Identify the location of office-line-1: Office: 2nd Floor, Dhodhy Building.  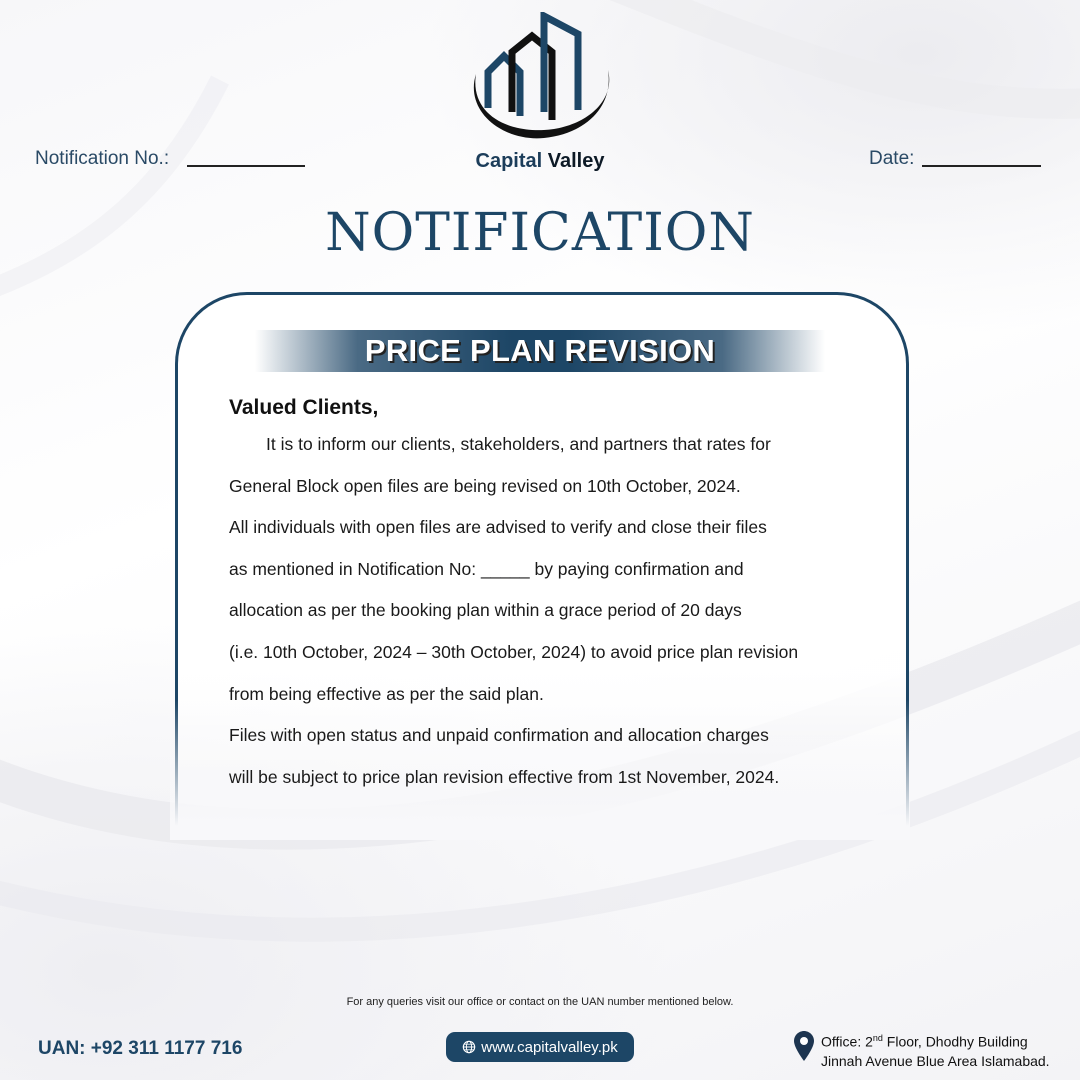
(924, 1041).